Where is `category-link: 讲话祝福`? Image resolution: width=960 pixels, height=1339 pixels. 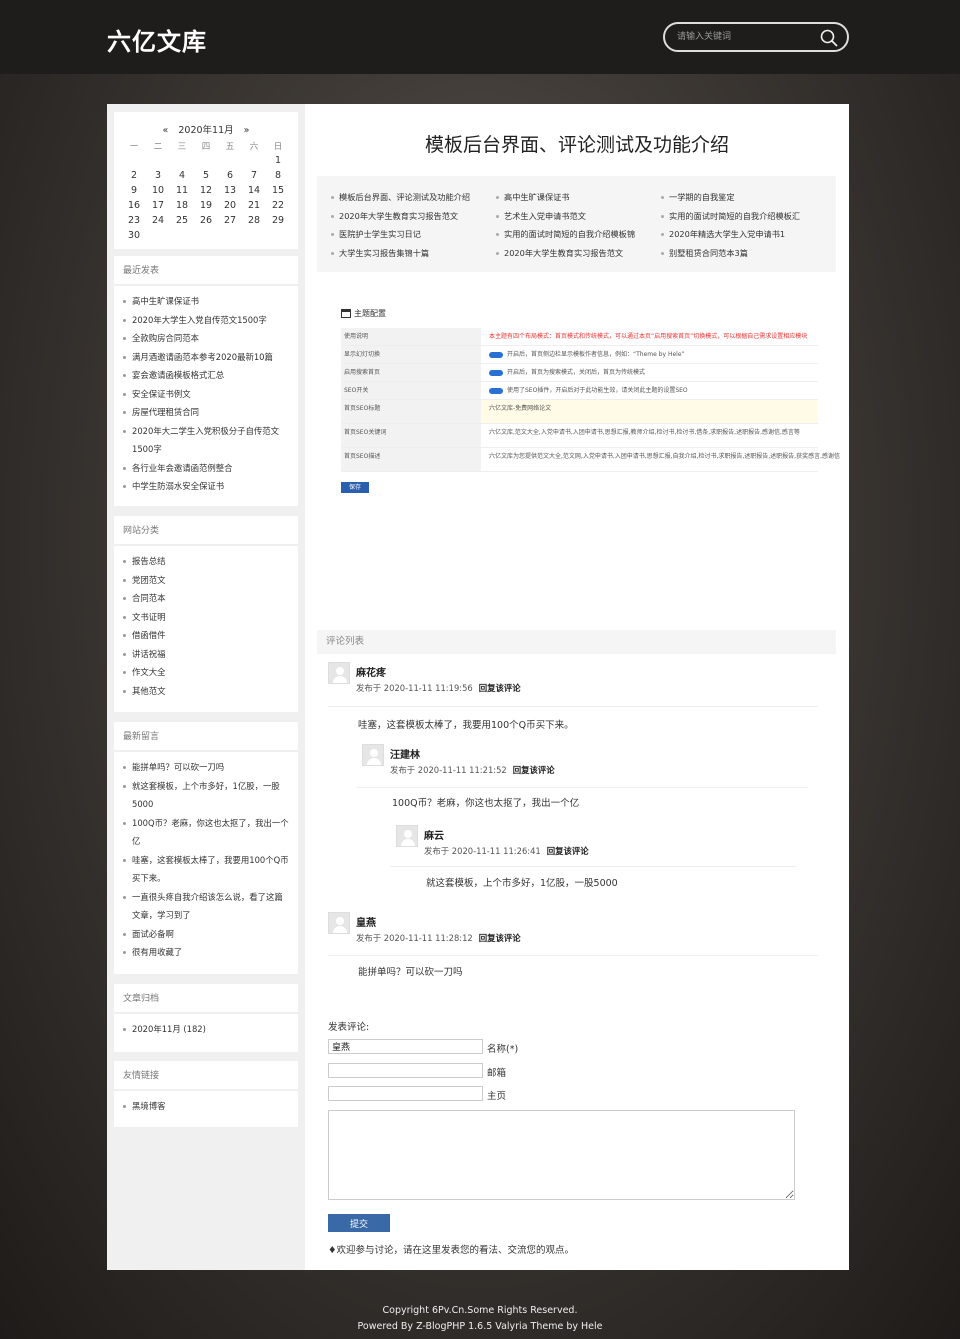
category-link: 讲话祝福 is located at coordinates (206, 654).